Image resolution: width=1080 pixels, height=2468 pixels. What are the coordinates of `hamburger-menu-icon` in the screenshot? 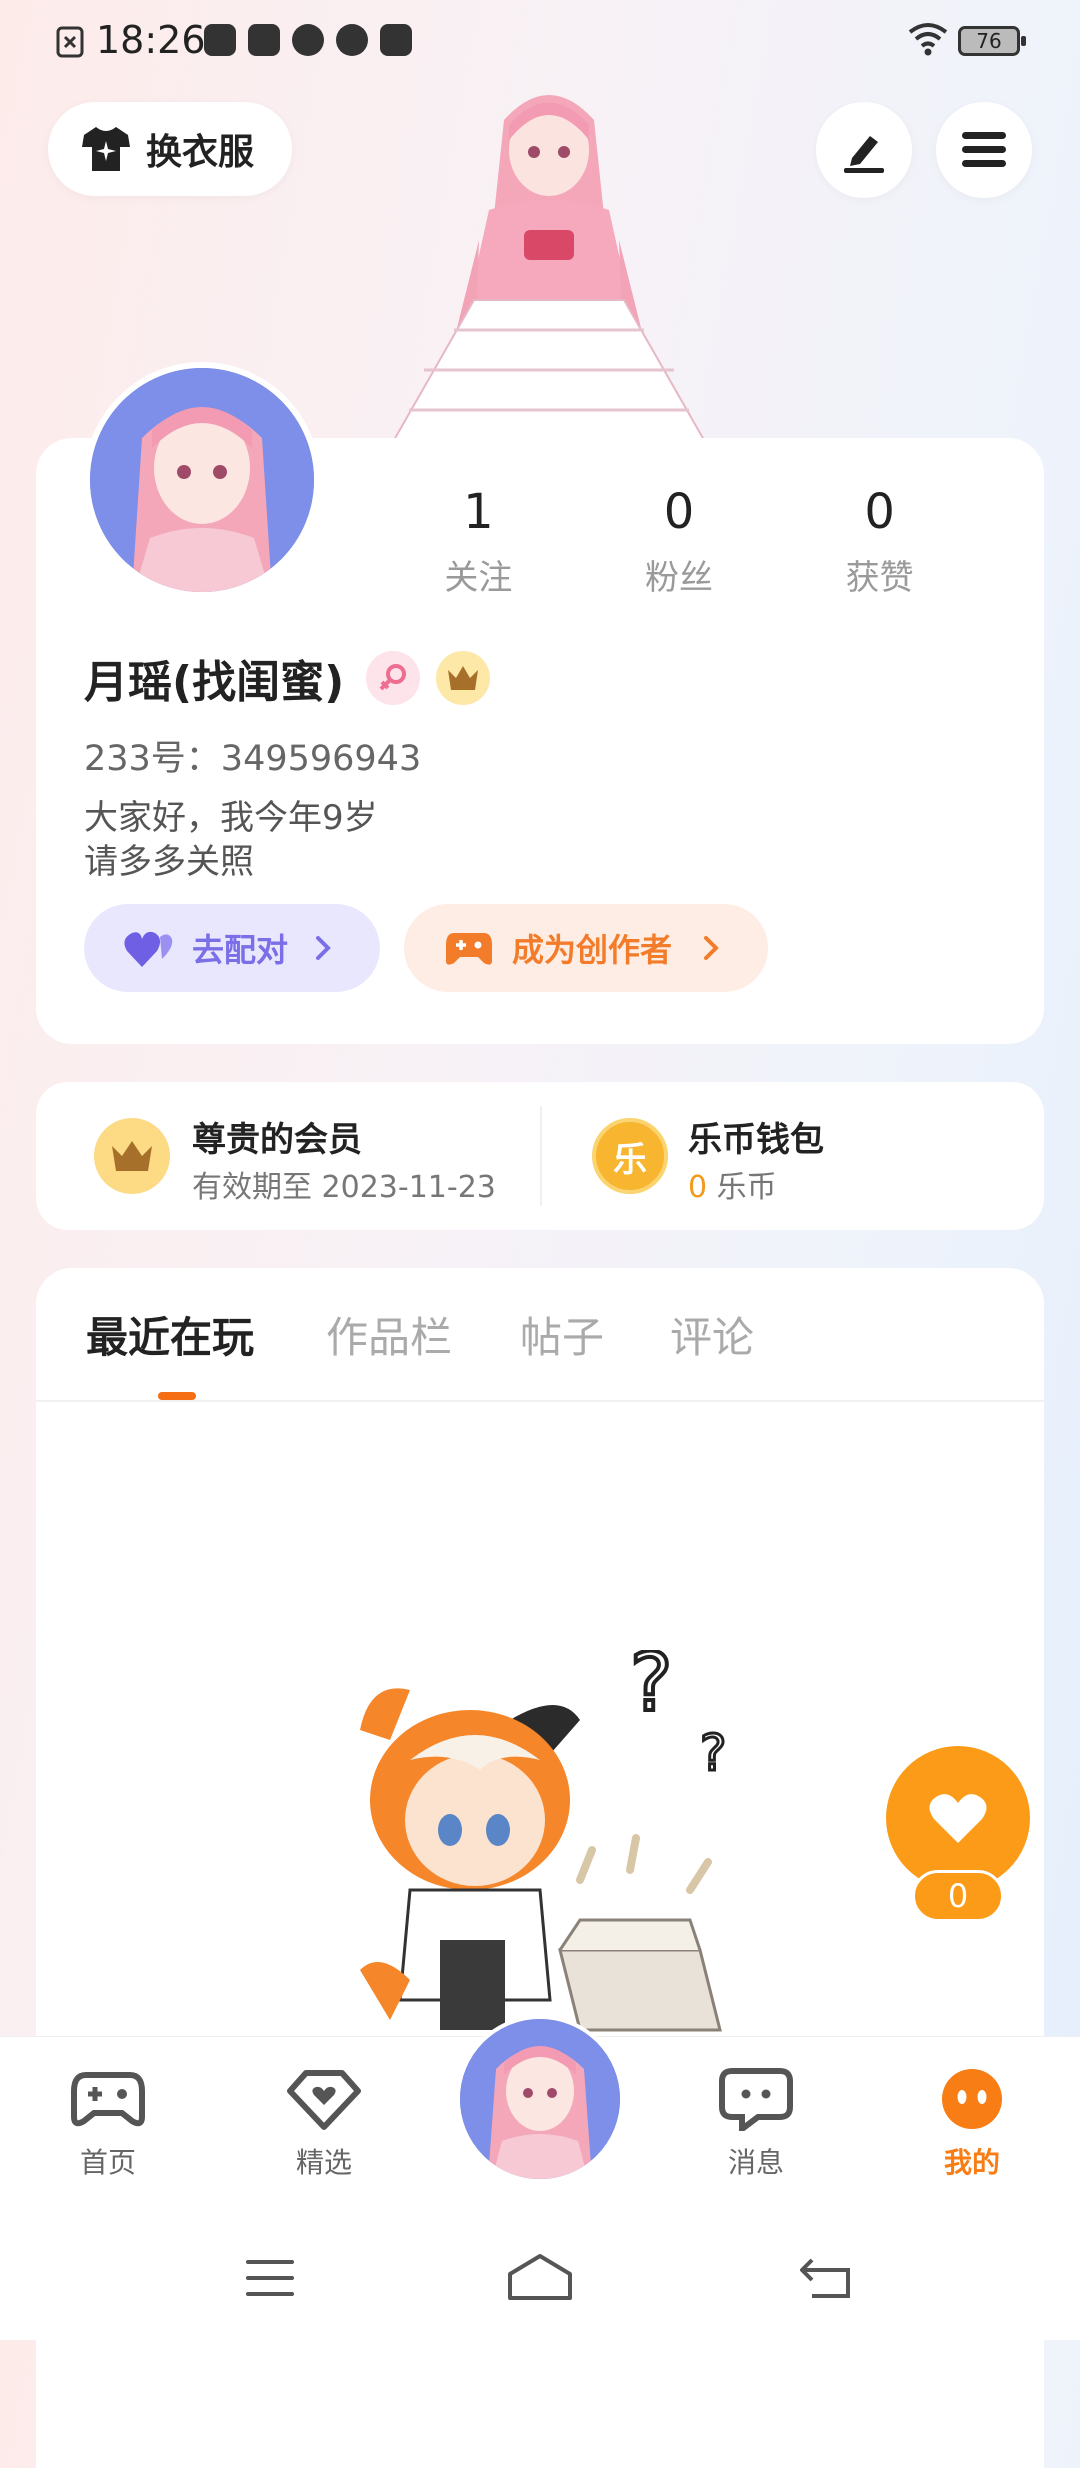 It's located at (984, 149).